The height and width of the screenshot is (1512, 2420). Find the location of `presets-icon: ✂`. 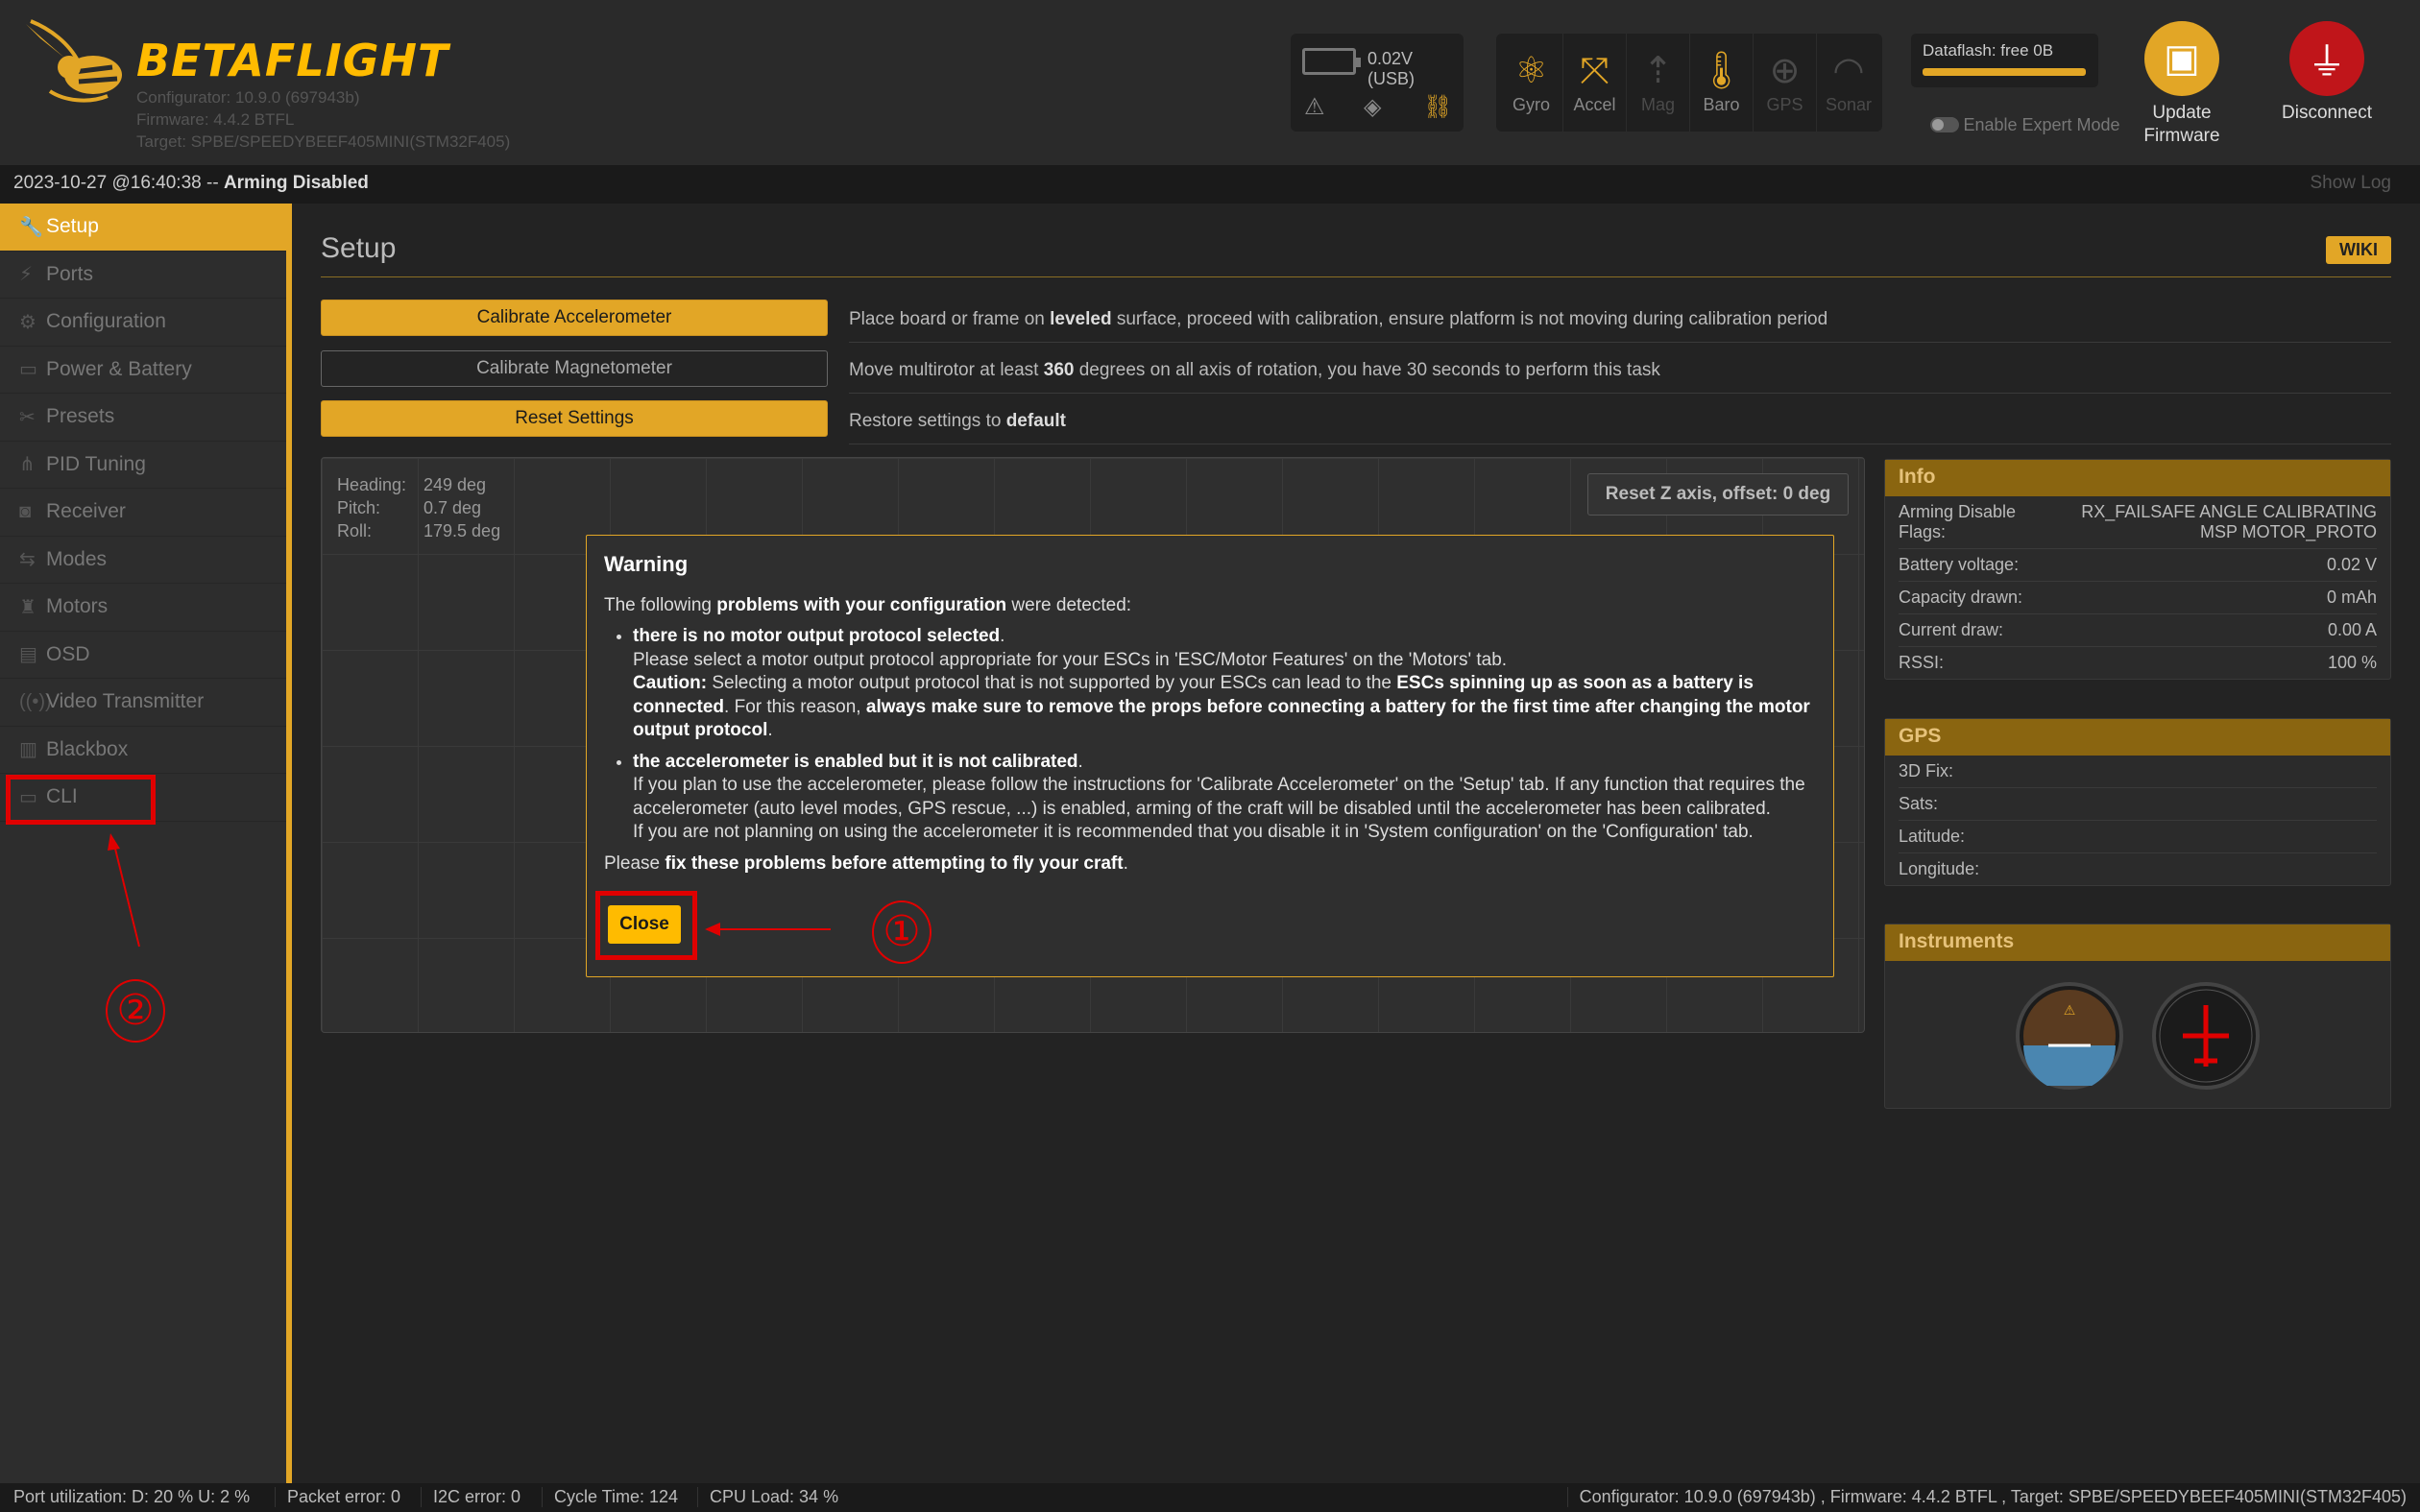

presets-icon: ✂ is located at coordinates (28, 417).